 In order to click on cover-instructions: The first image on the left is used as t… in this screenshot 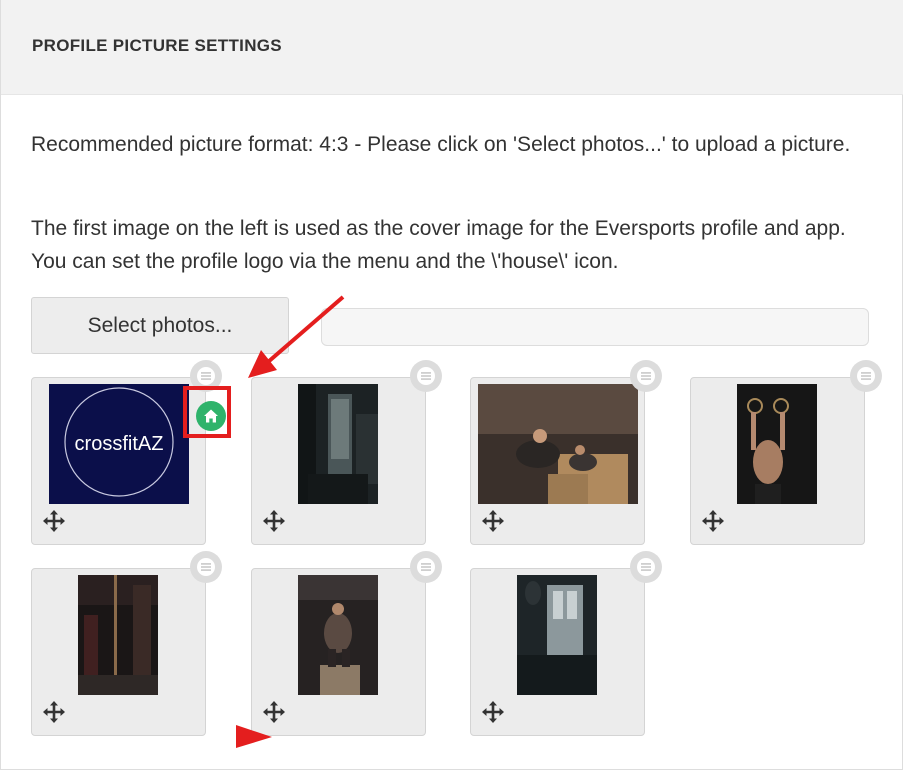, I will do `click(438, 245)`.